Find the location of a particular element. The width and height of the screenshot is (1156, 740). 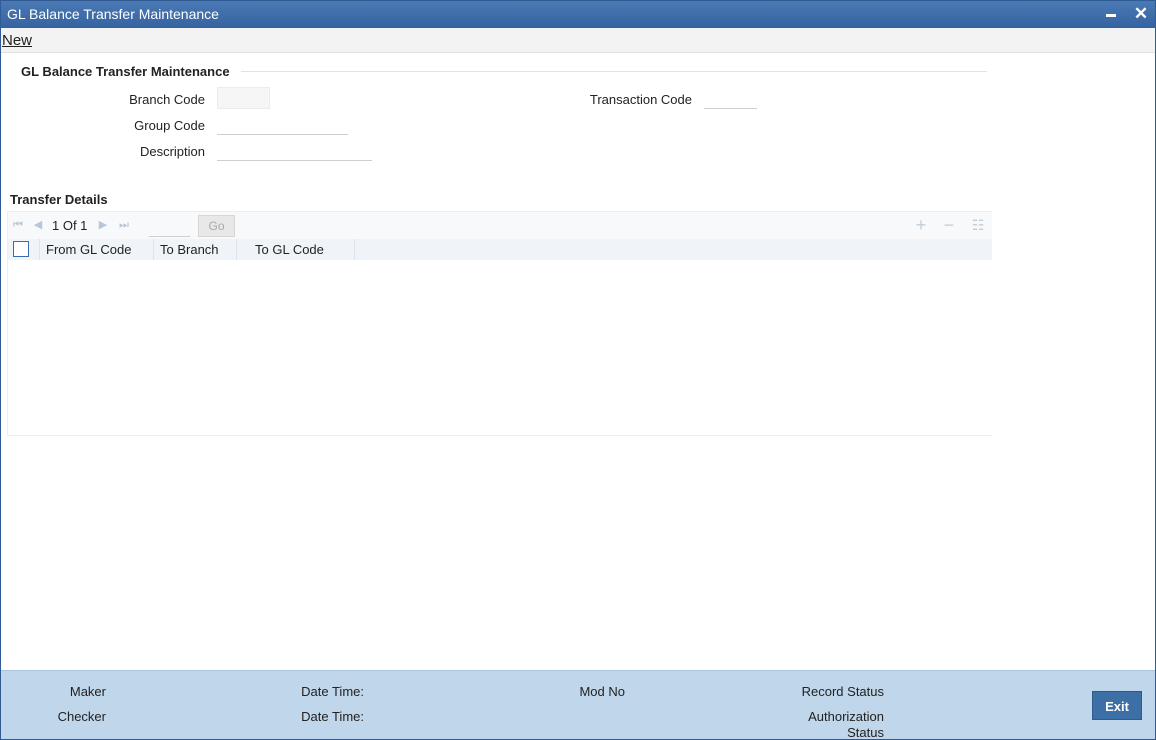

description-label: Description is located at coordinates (172, 151).